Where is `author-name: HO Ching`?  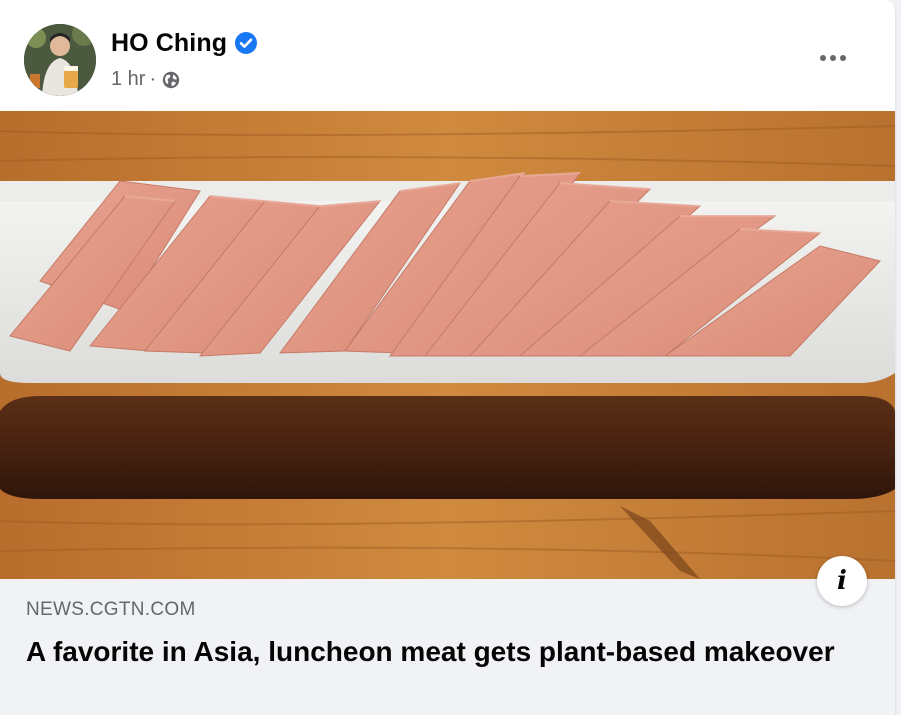 author-name: HO Ching is located at coordinates (169, 43).